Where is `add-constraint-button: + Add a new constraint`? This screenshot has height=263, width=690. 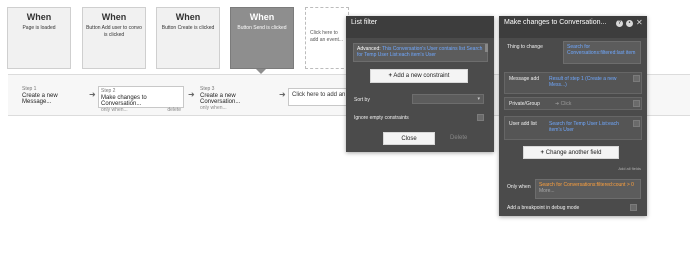 add-constraint-button: + Add a new constraint is located at coordinates (419, 76).